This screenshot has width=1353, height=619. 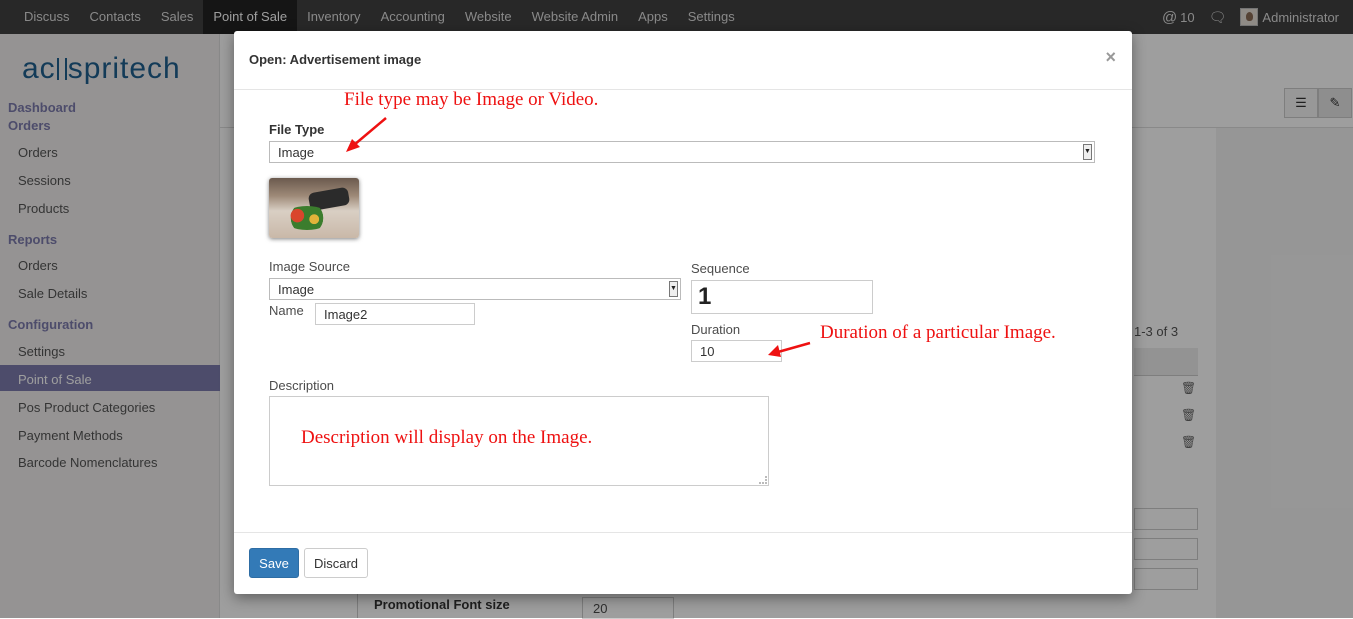 What do you see at coordinates (302, 385) in the screenshot?
I see `description-label: Description` at bounding box center [302, 385].